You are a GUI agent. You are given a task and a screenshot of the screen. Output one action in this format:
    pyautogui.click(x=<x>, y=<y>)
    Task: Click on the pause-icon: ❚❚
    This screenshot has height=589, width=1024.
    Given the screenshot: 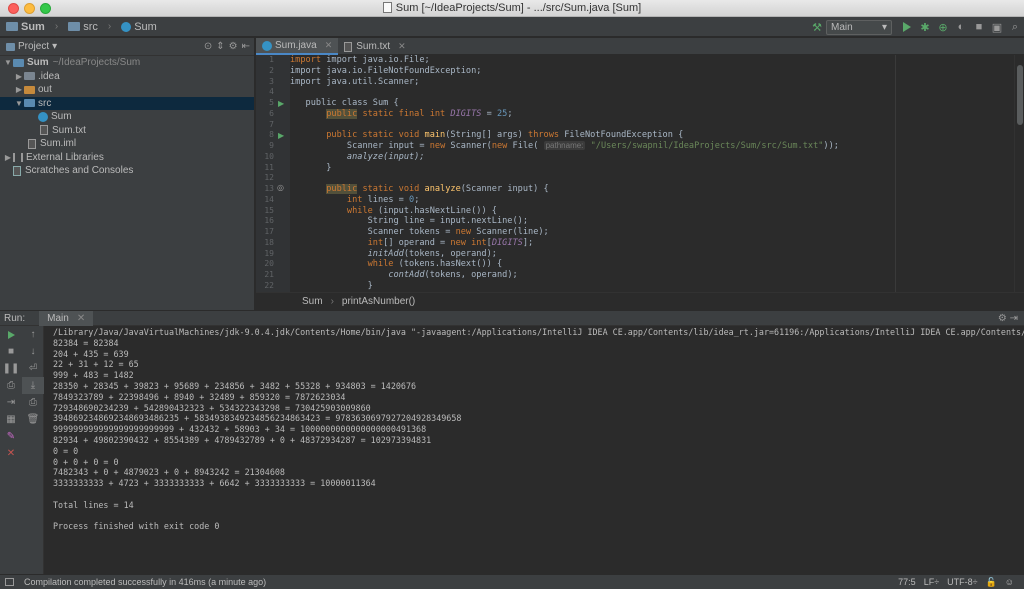 What is the action you would take?
    pyautogui.click(x=11, y=368)
    